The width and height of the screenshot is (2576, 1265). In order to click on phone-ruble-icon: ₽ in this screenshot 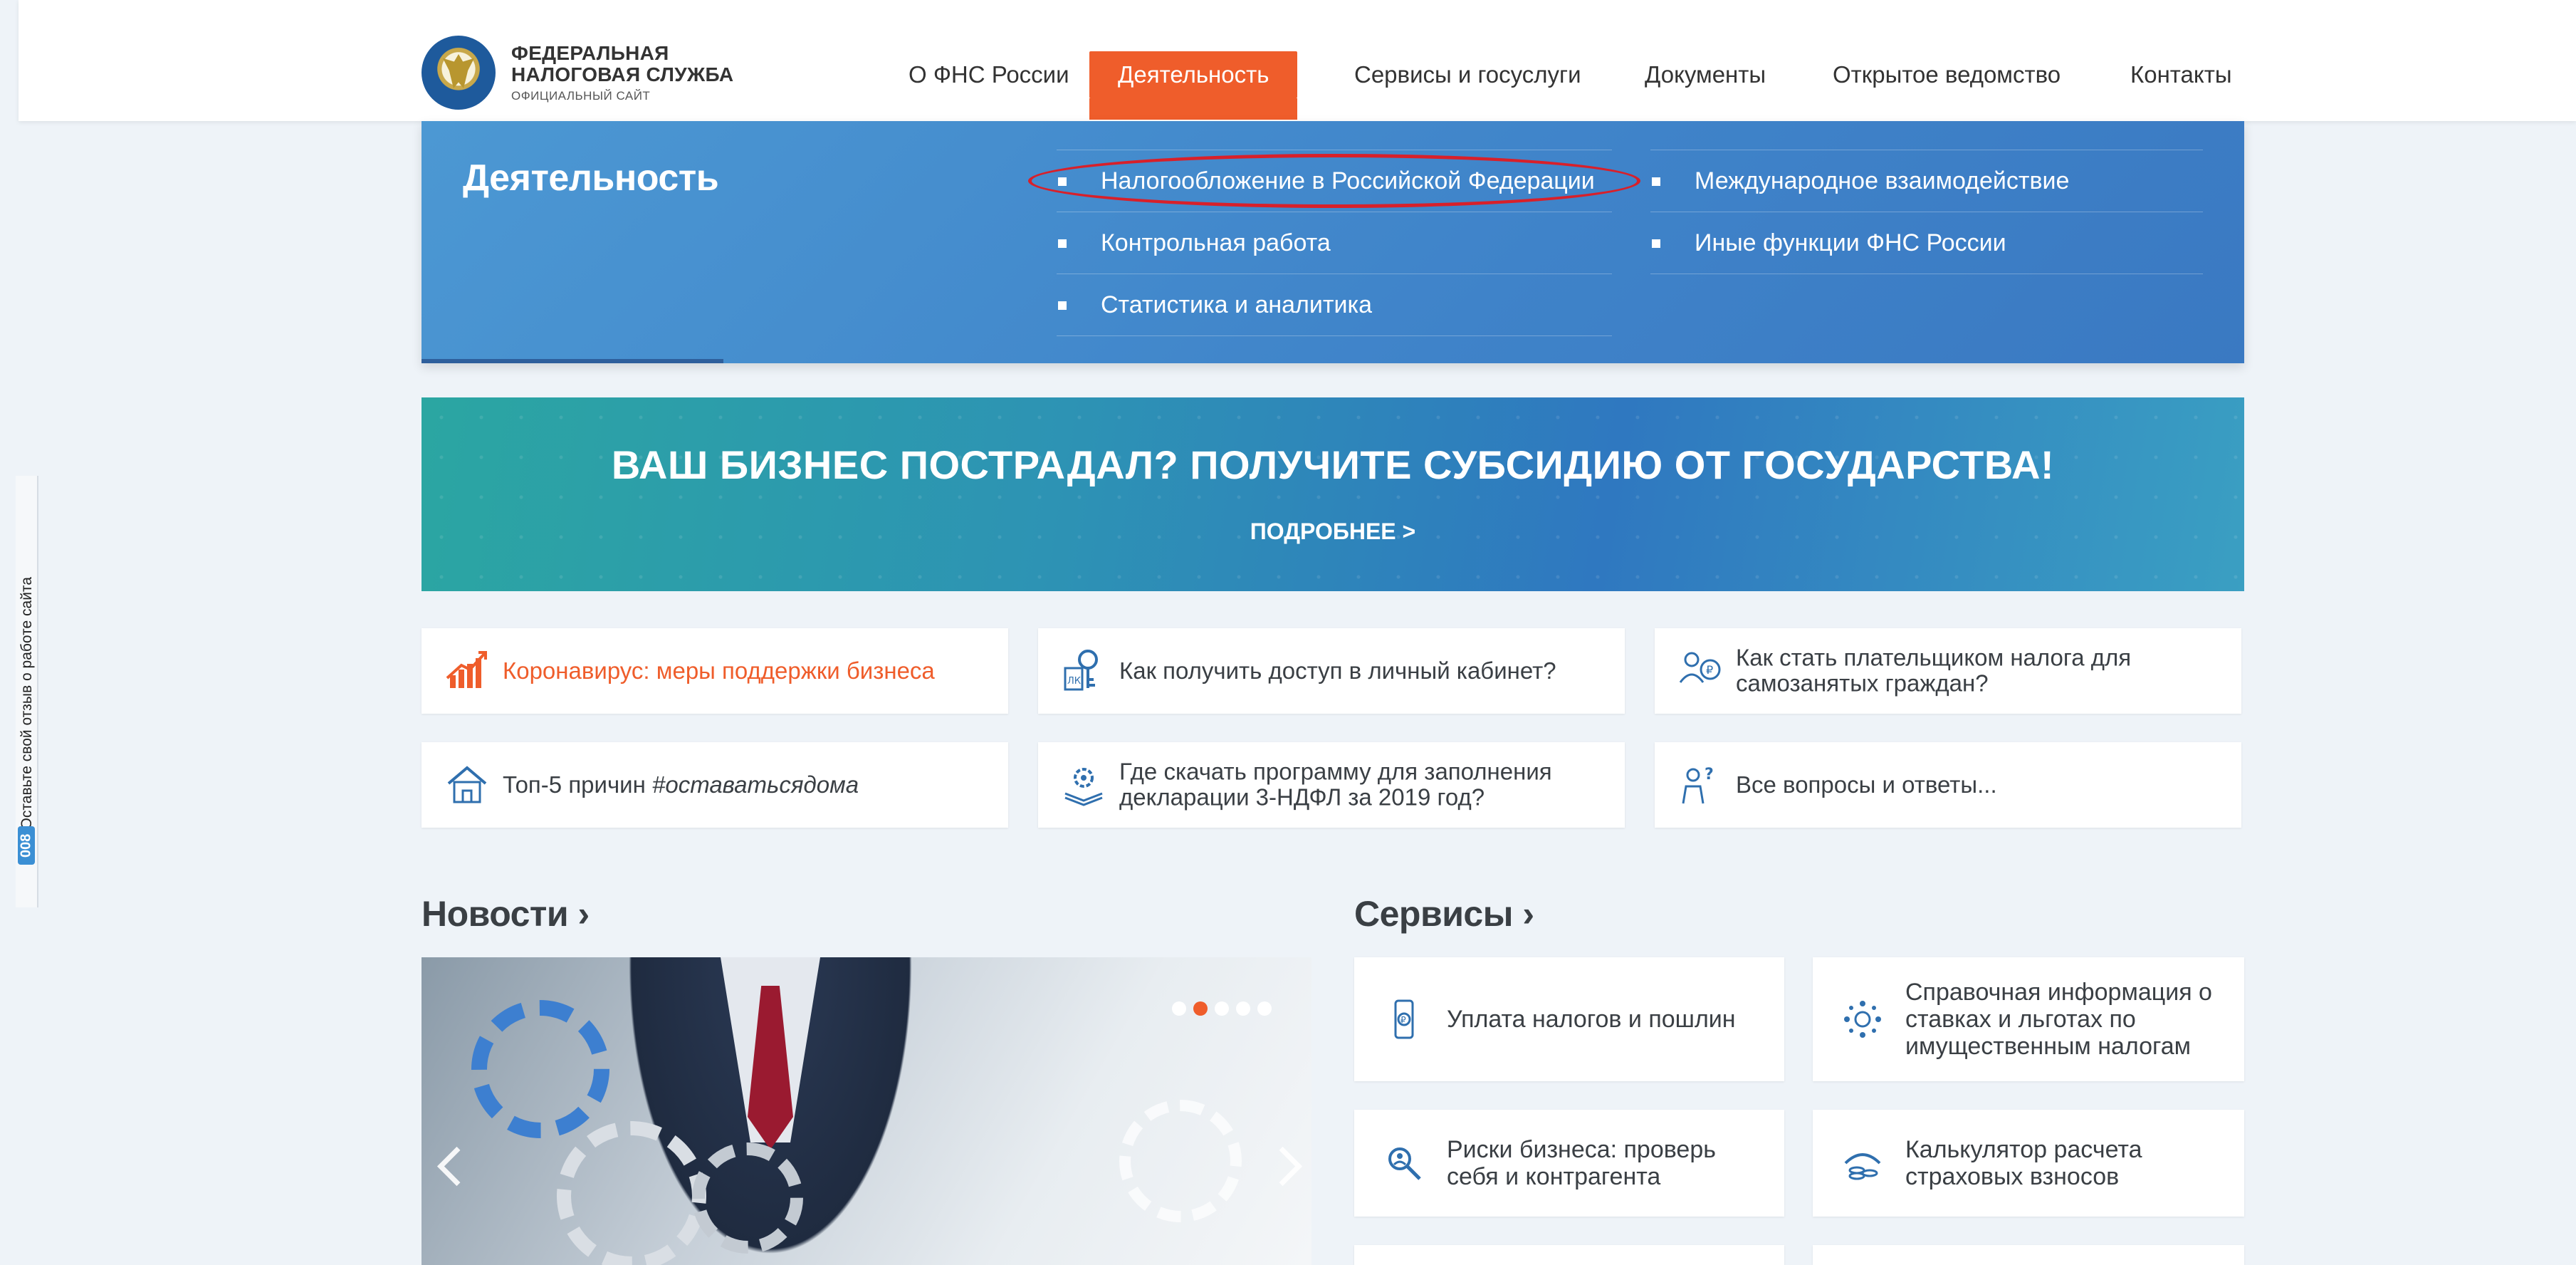, I will do `click(1404, 1019)`.